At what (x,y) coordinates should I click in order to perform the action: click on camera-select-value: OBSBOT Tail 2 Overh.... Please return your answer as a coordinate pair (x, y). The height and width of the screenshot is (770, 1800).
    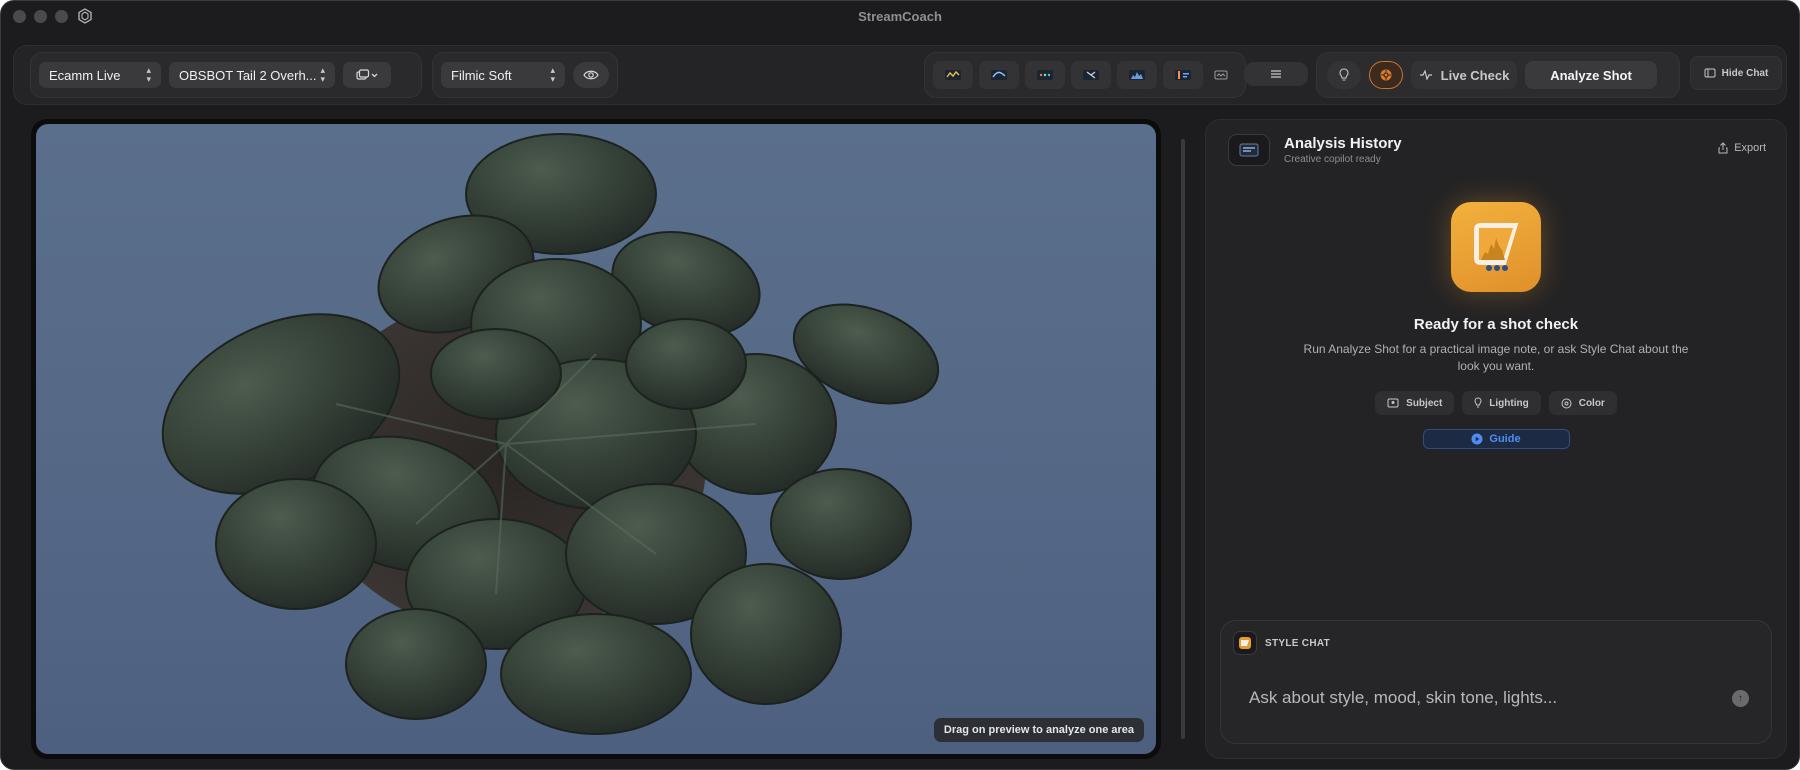
    Looking at the image, I should click on (248, 75).